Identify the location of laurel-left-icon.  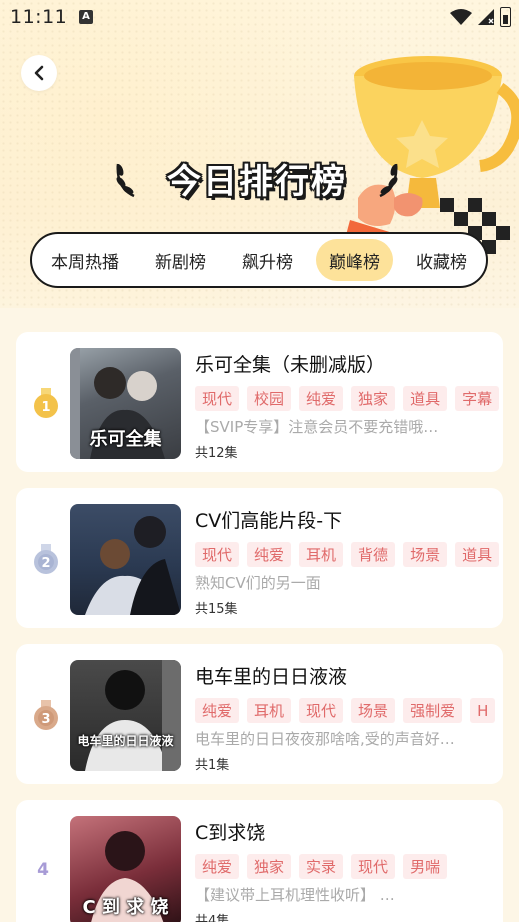
(125, 180).